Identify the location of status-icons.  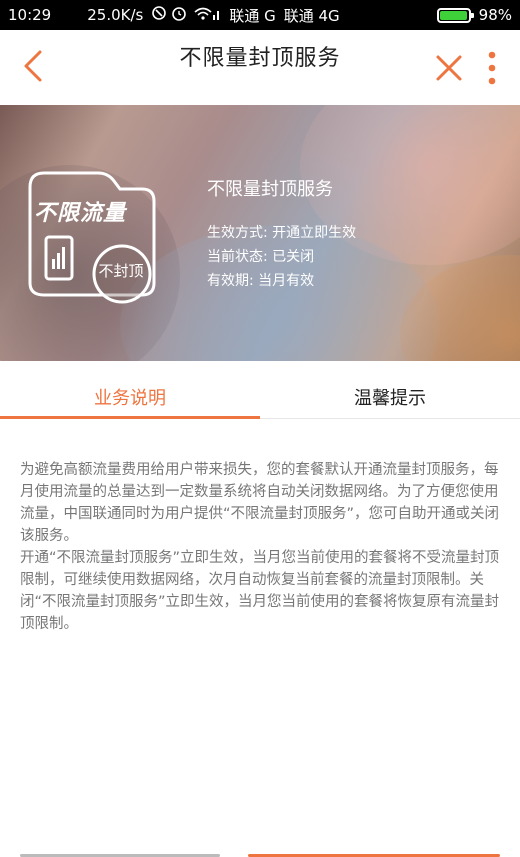
(186, 13).